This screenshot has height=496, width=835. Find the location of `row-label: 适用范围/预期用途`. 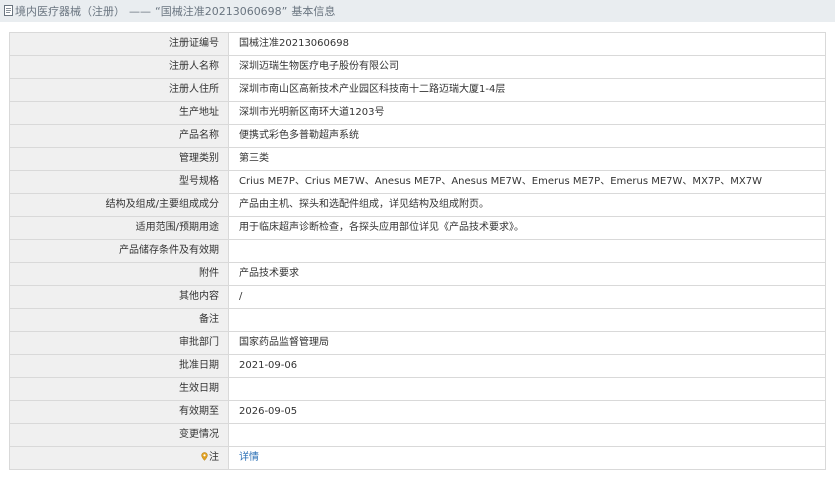

row-label: 适用范围/预期用途 is located at coordinates (119, 228).